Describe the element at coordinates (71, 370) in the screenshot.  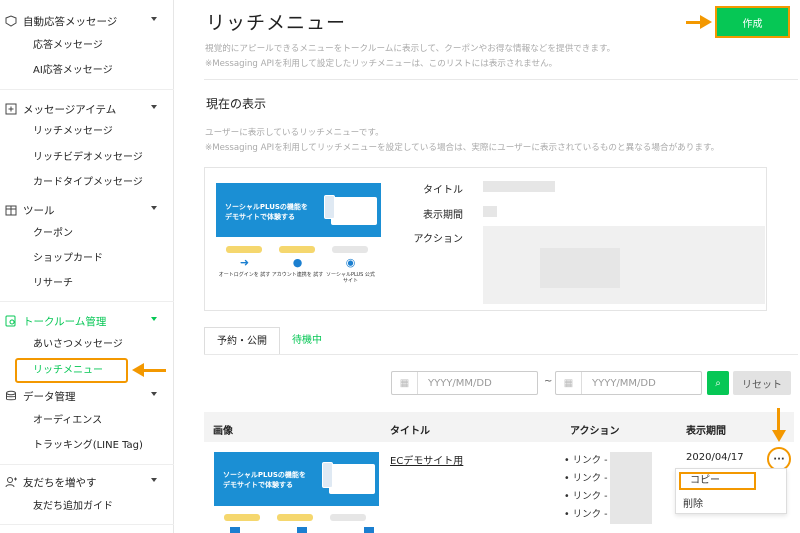
I see `sidebar-item-rich-menu: リッチメニュー` at that location.